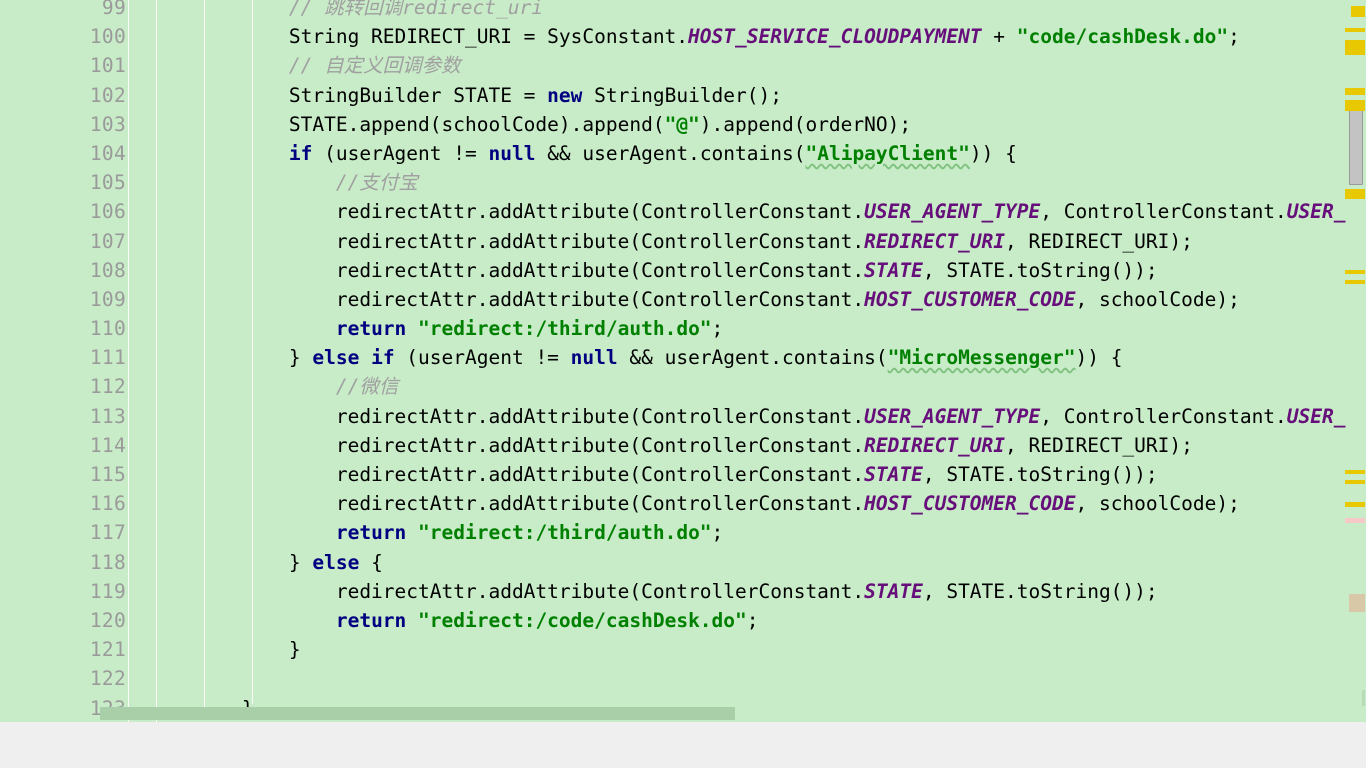 Image resolution: width=1366 pixels, height=768 pixels. I want to click on token-str: "MicroMessenger", so click(981, 358).